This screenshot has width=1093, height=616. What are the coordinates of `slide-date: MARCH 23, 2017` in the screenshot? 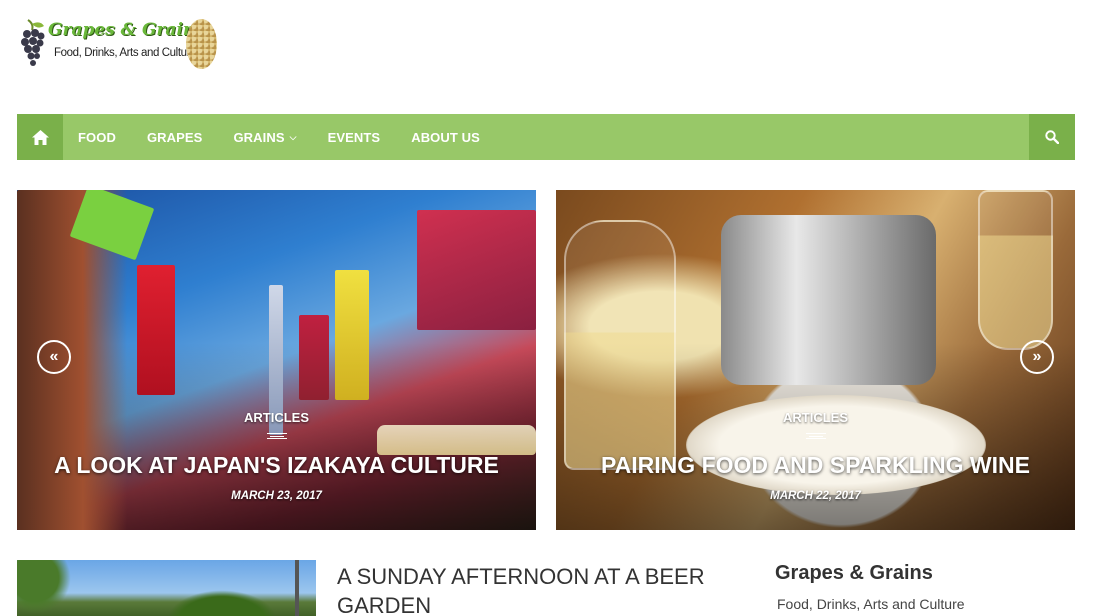 It's located at (276, 496).